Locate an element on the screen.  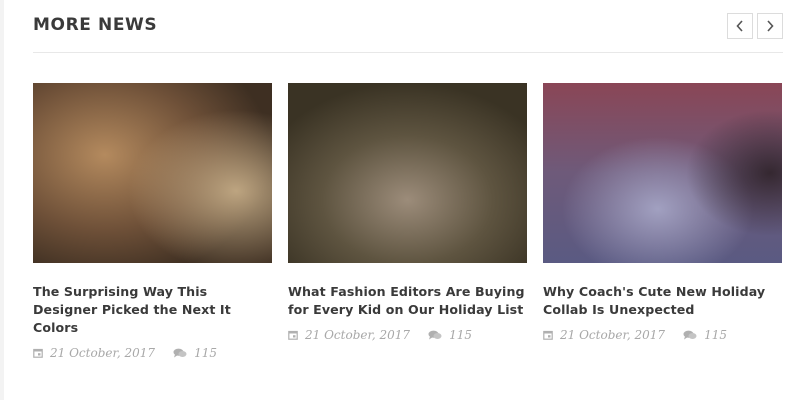
prev-button is located at coordinates (740, 26).